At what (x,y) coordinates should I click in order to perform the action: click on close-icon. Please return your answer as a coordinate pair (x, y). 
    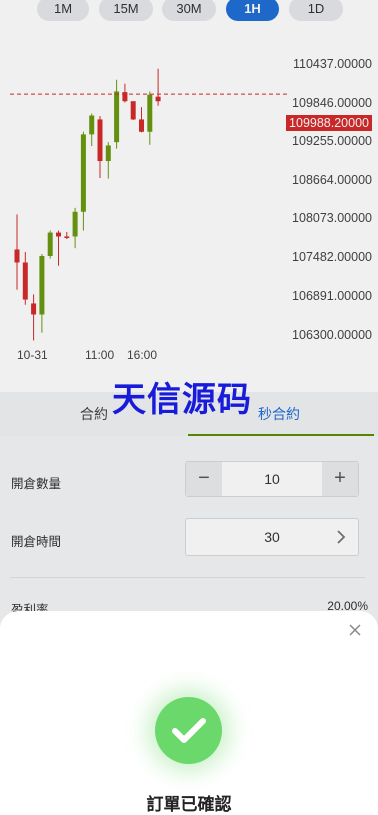
    Looking at the image, I should click on (355, 630).